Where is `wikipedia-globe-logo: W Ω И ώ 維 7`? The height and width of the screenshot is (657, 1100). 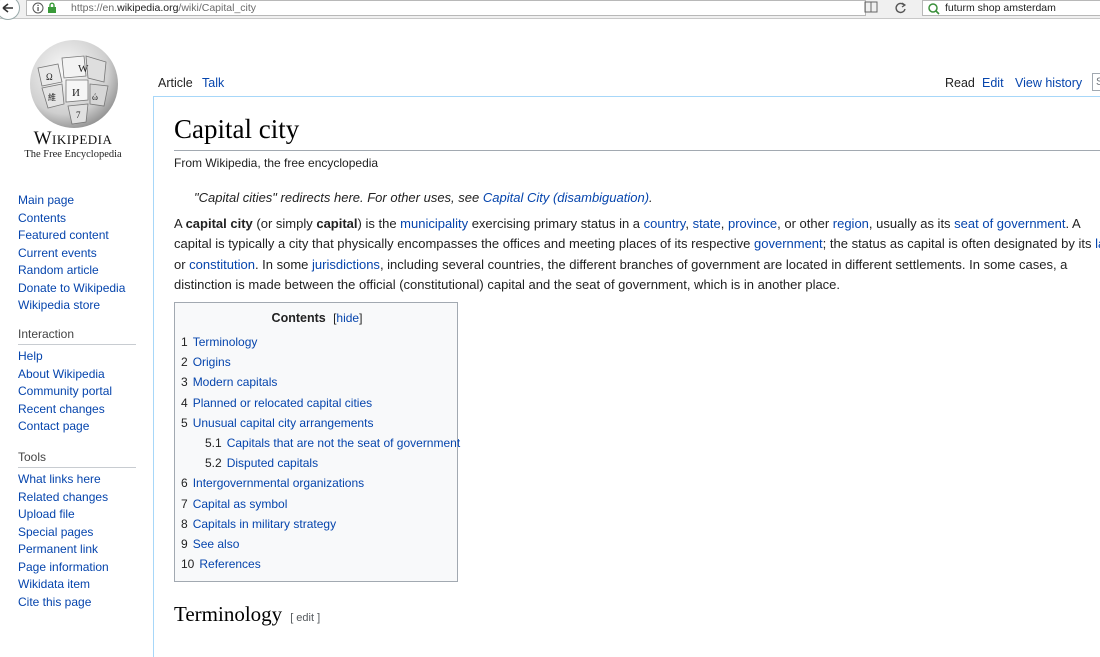 wikipedia-globe-logo: W Ω И ώ 維 7 is located at coordinates (74, 84).